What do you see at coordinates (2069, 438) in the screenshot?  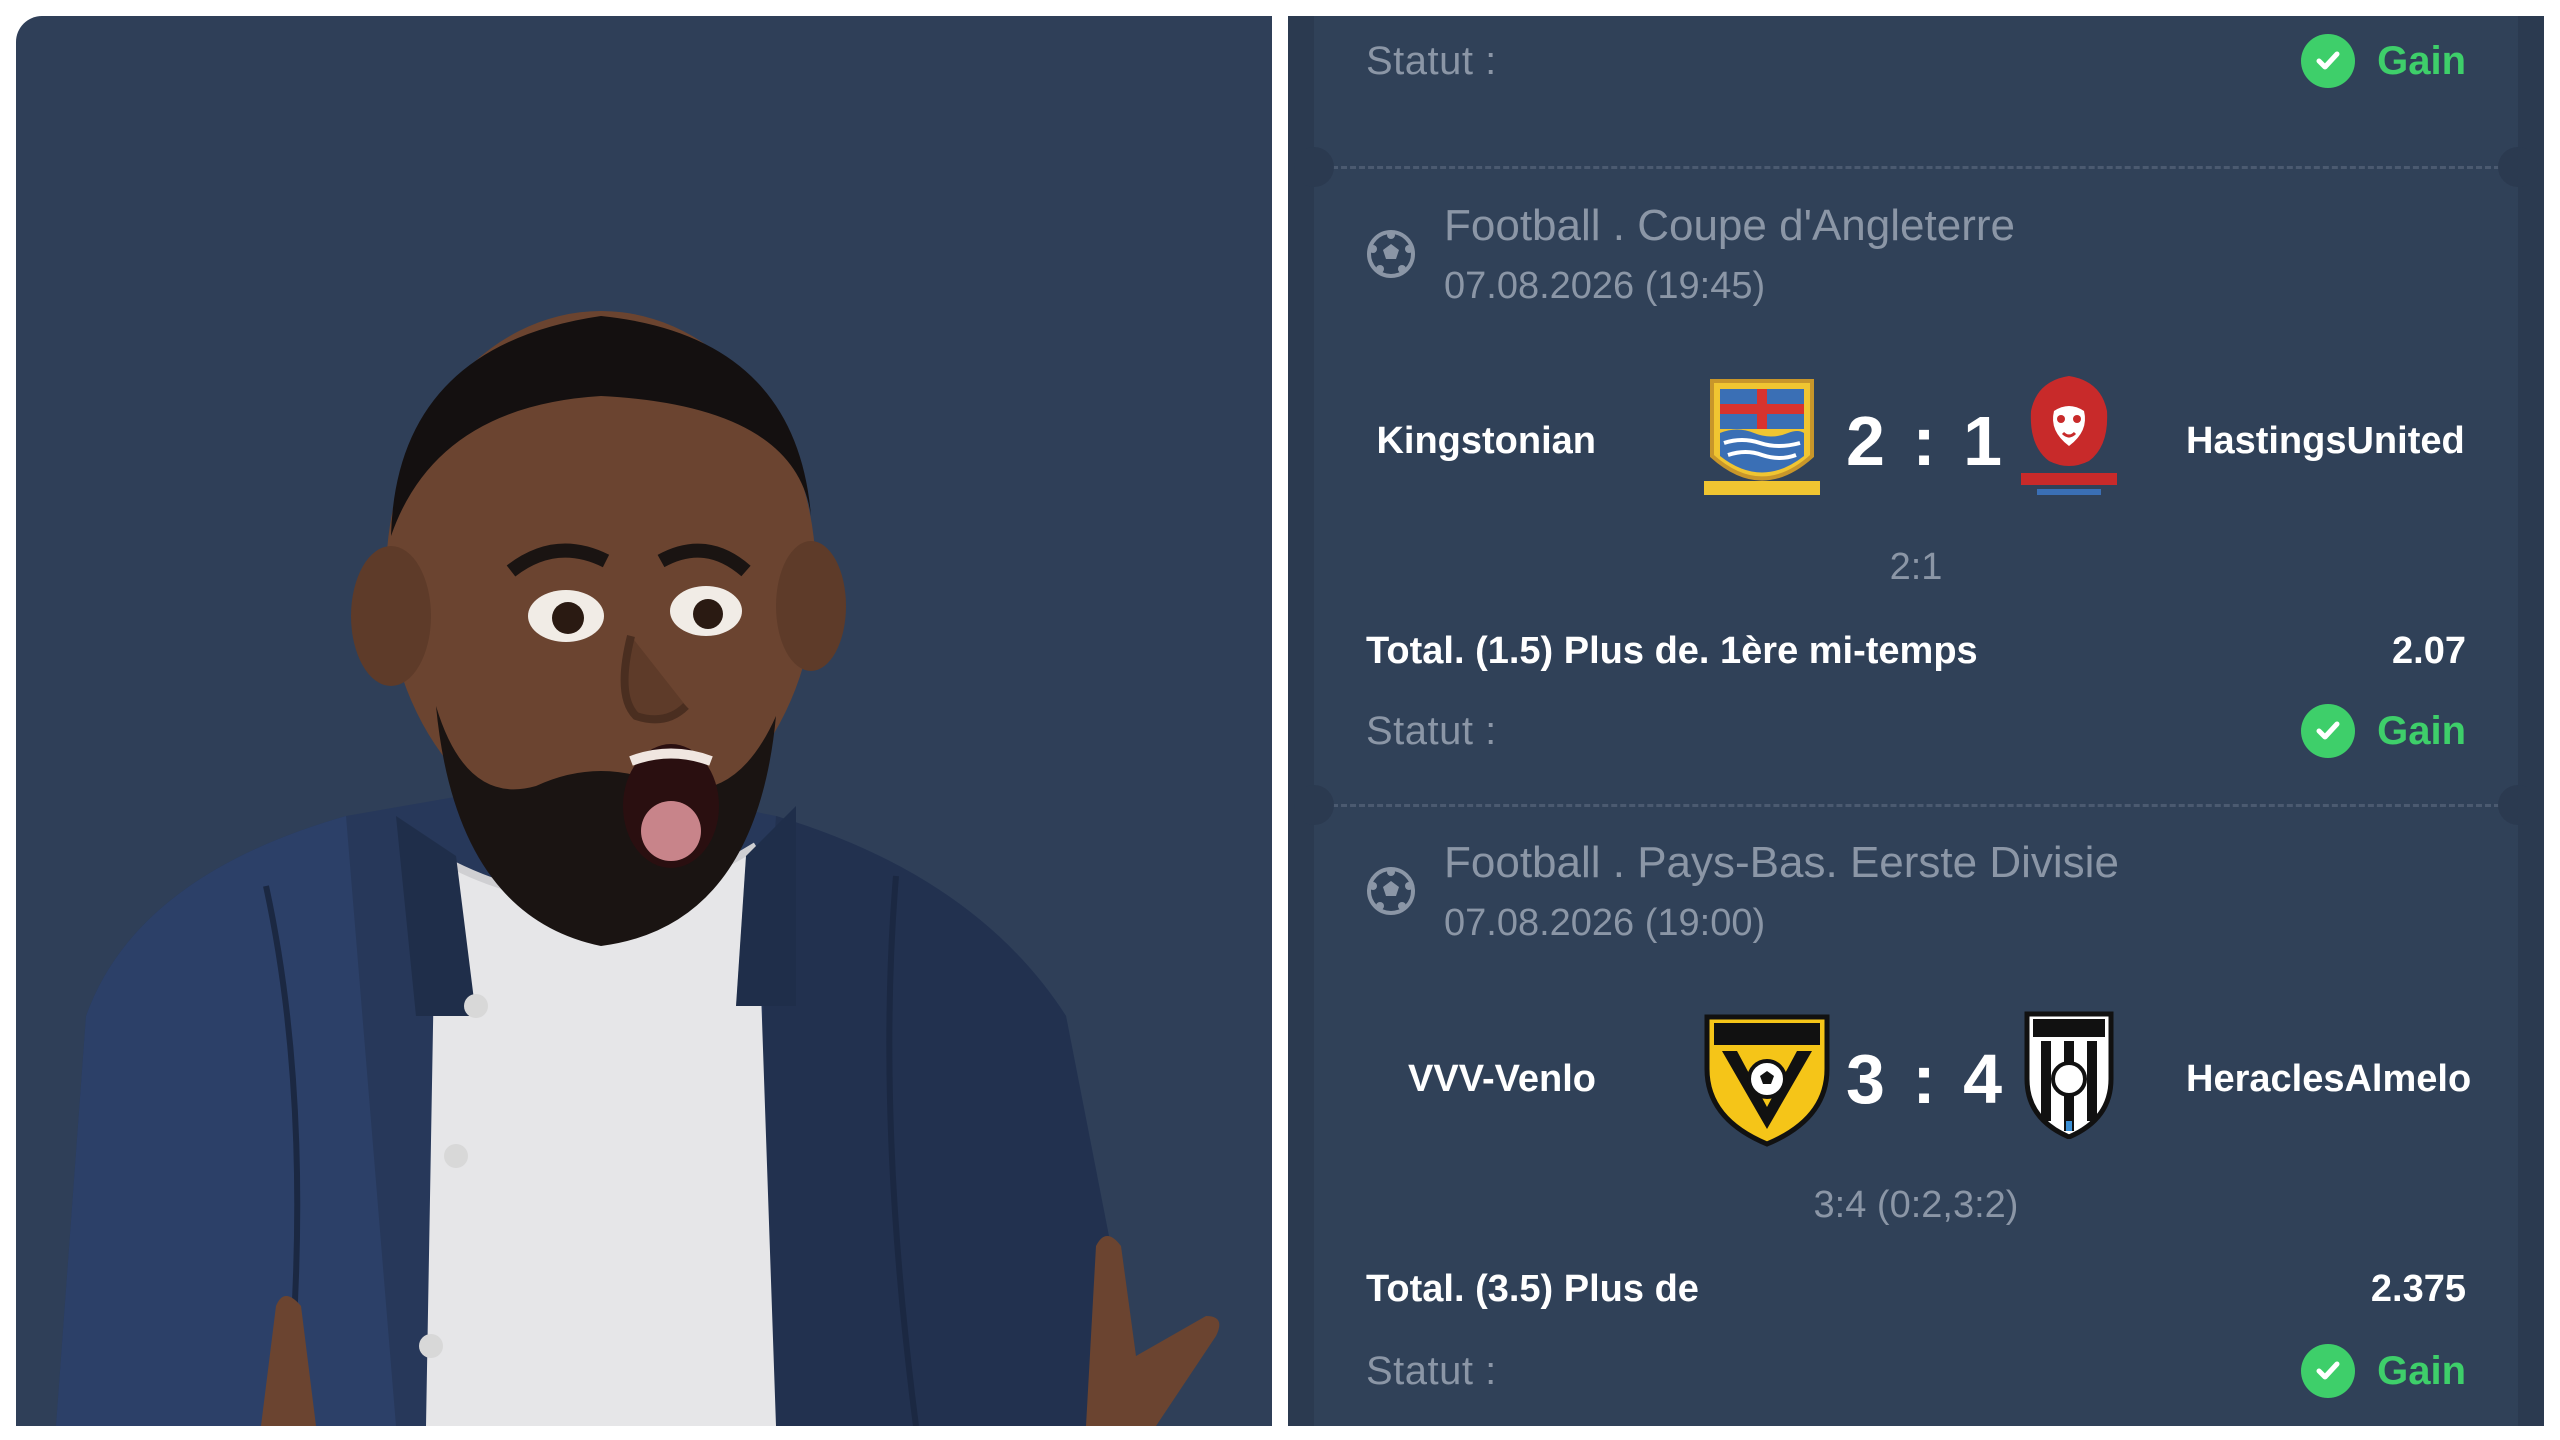 I see `hastings-crest-icon` at bounding box center [2069, 438].